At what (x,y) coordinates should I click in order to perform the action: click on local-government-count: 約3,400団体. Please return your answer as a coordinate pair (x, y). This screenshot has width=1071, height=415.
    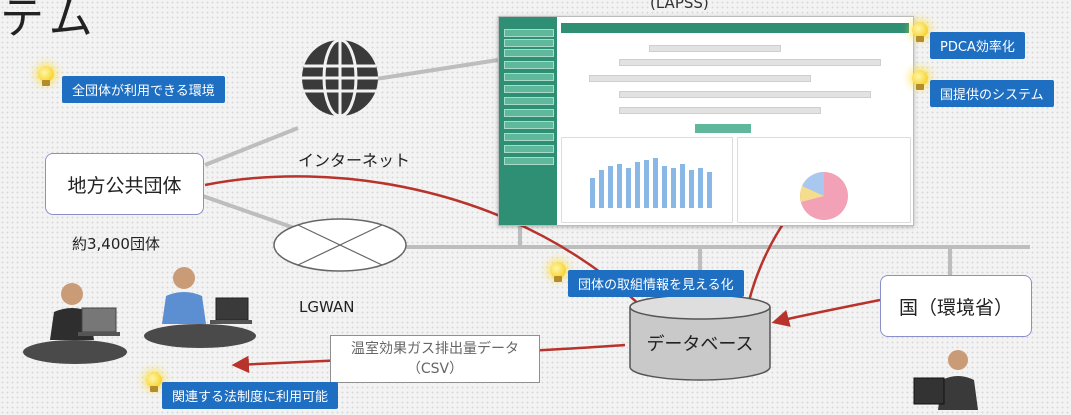
    Looking at the image, I should click on (116, 244).